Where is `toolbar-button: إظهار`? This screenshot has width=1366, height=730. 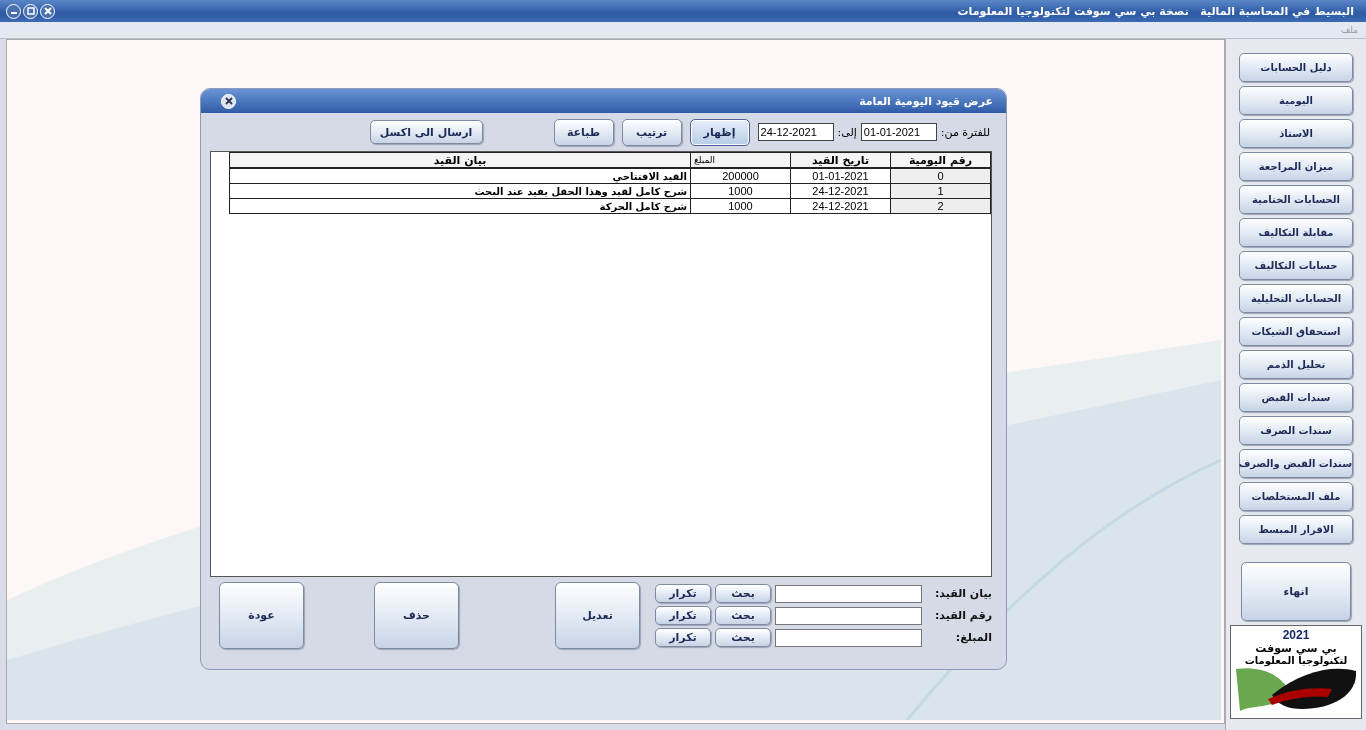 toolbar-button: إظهار is located at coordinates (719, 132).